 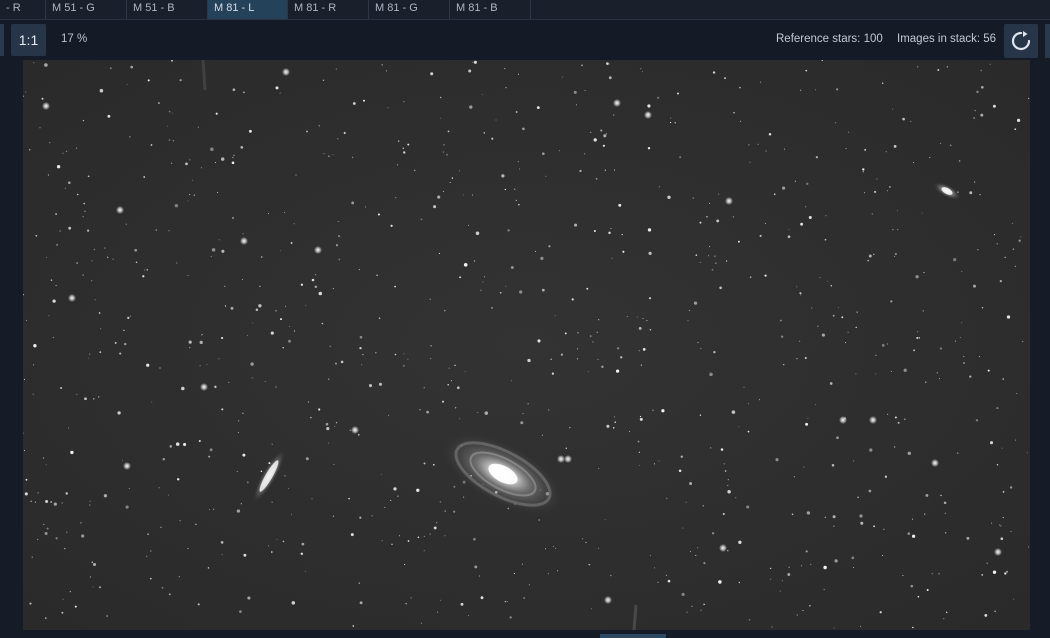 What do you see at coordinates (248, 9) in the screenshot?
I see `tab-m81-l: M 81 - L` at bounding box center [248, 9].